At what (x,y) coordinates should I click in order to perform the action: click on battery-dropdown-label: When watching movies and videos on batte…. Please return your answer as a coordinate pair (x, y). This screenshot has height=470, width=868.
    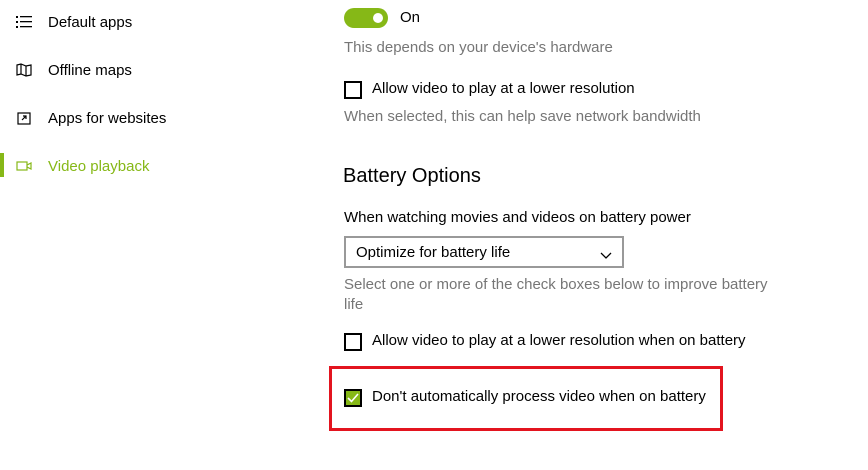
    Looking at the image, I should click on (517, 217).